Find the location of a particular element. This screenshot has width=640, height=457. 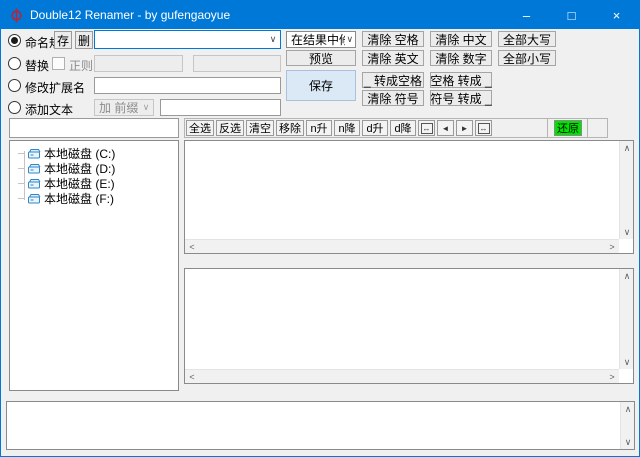

replace-label: 替换 is located at coordinates (37, 66).